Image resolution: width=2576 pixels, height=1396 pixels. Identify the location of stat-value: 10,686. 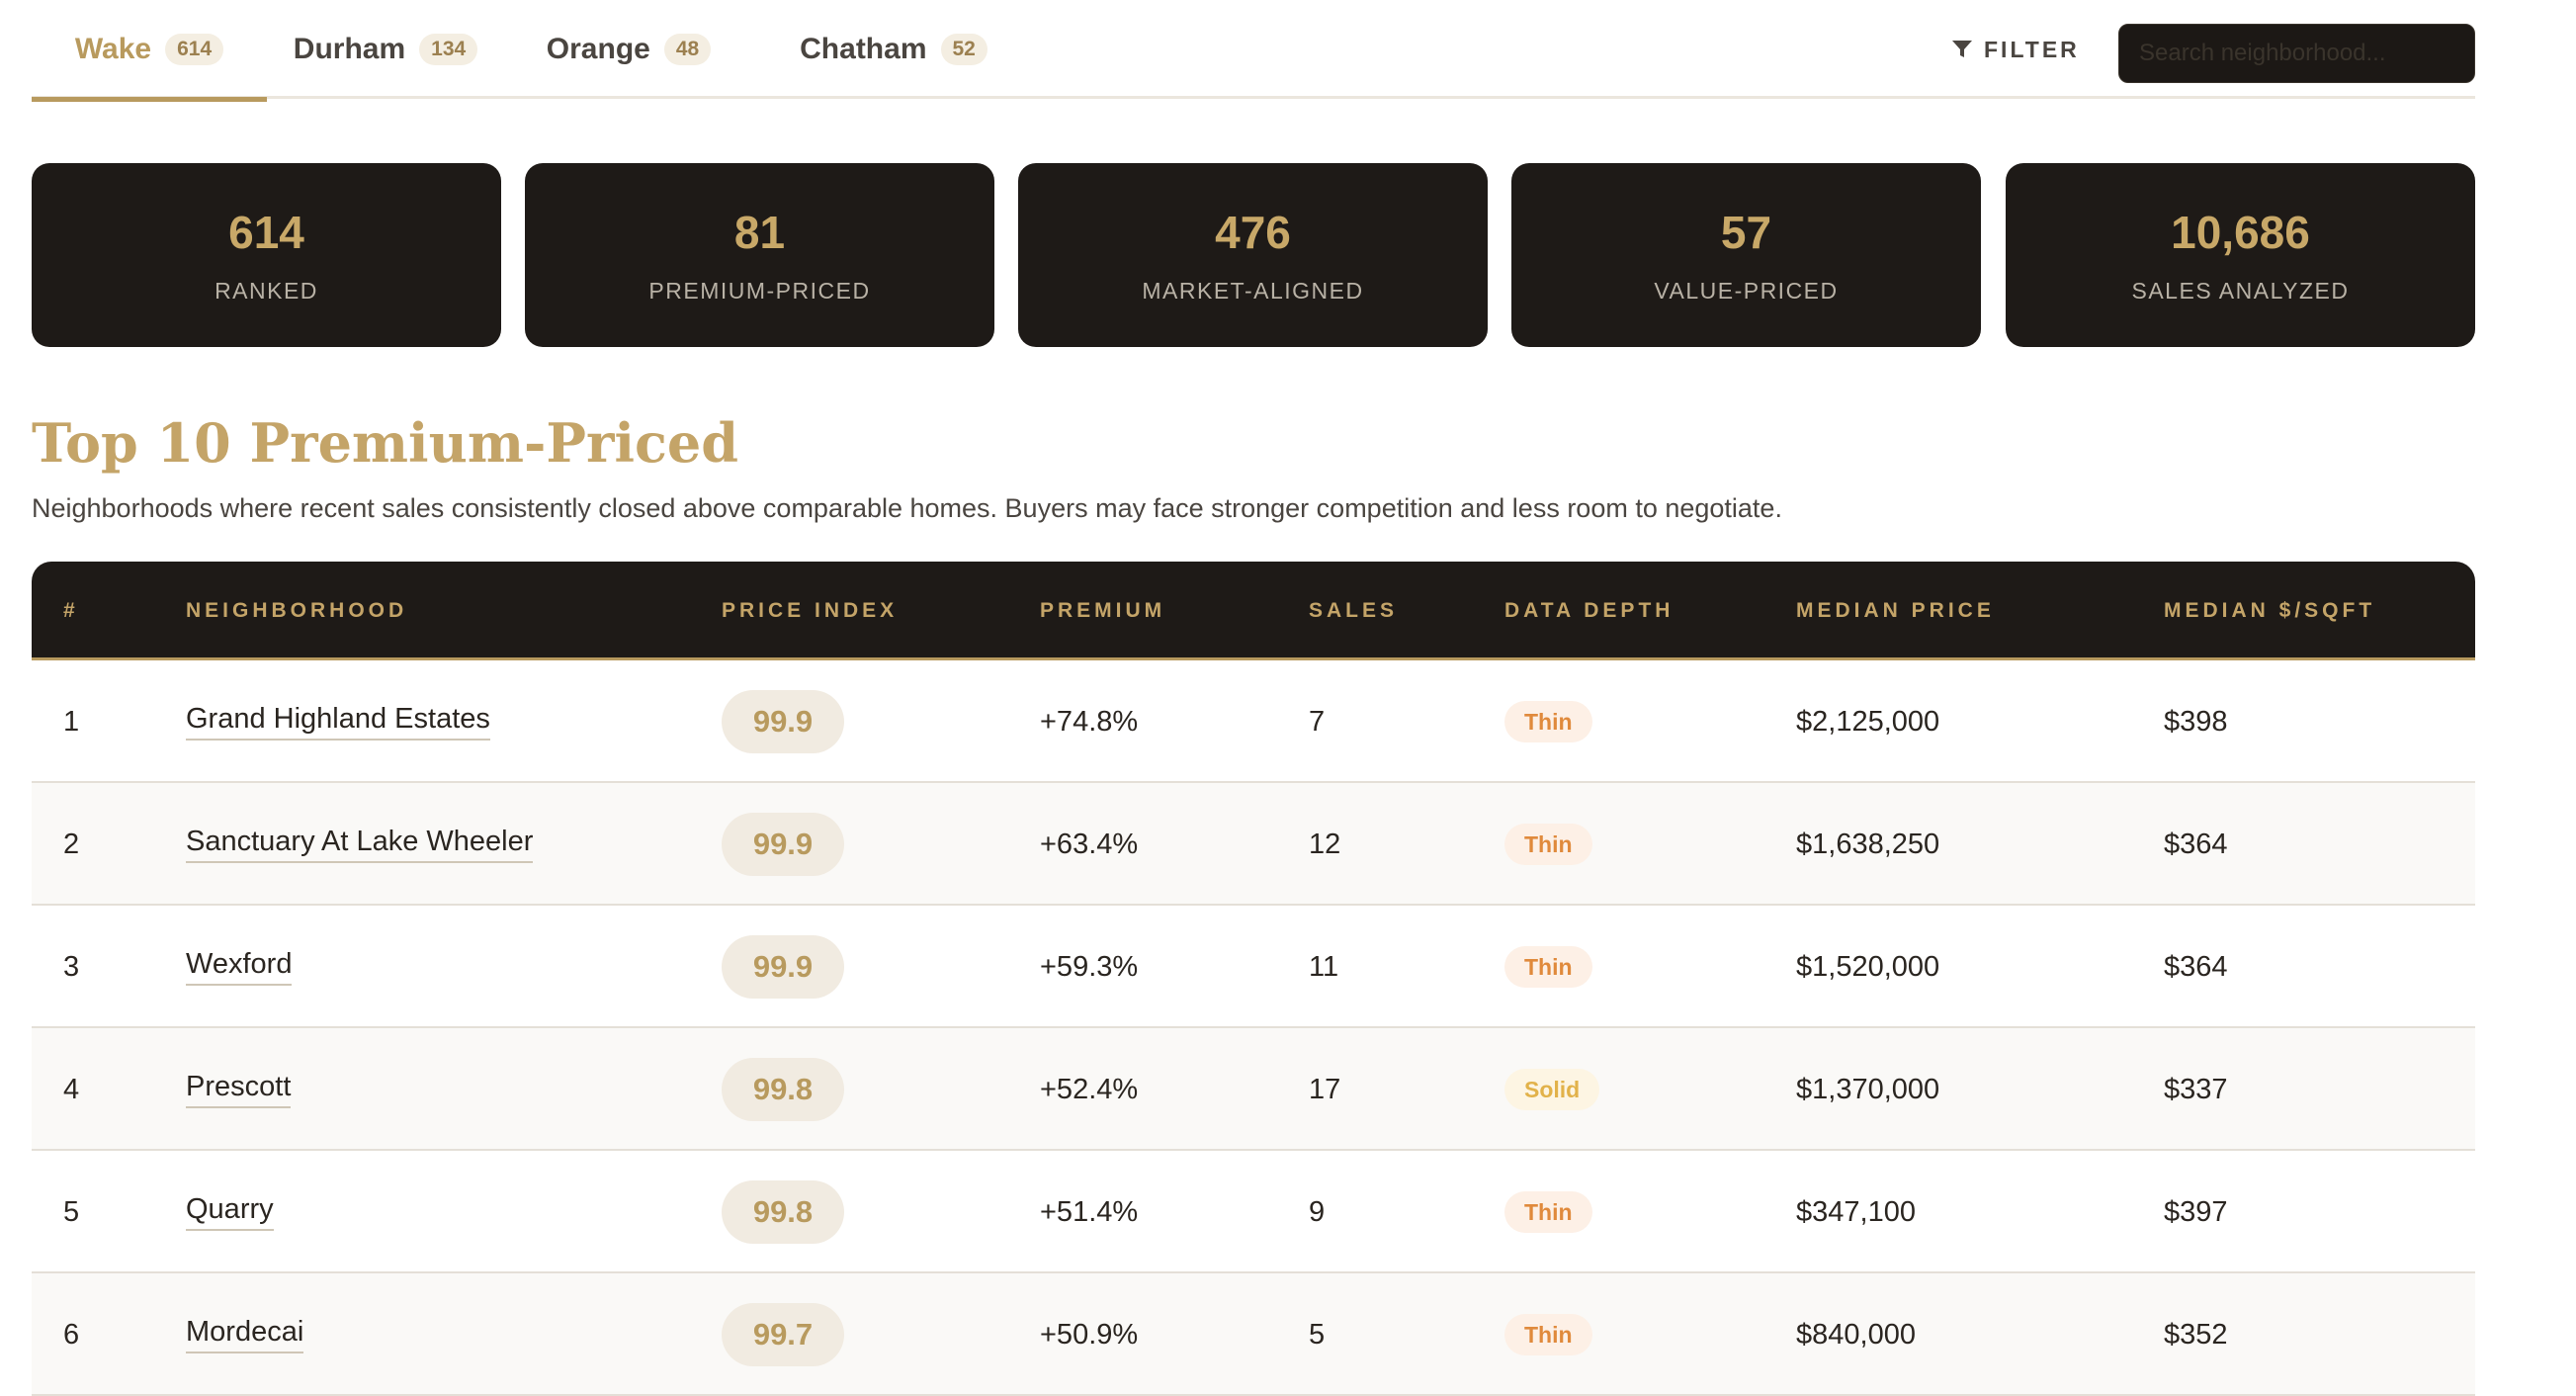
(2240, 232).